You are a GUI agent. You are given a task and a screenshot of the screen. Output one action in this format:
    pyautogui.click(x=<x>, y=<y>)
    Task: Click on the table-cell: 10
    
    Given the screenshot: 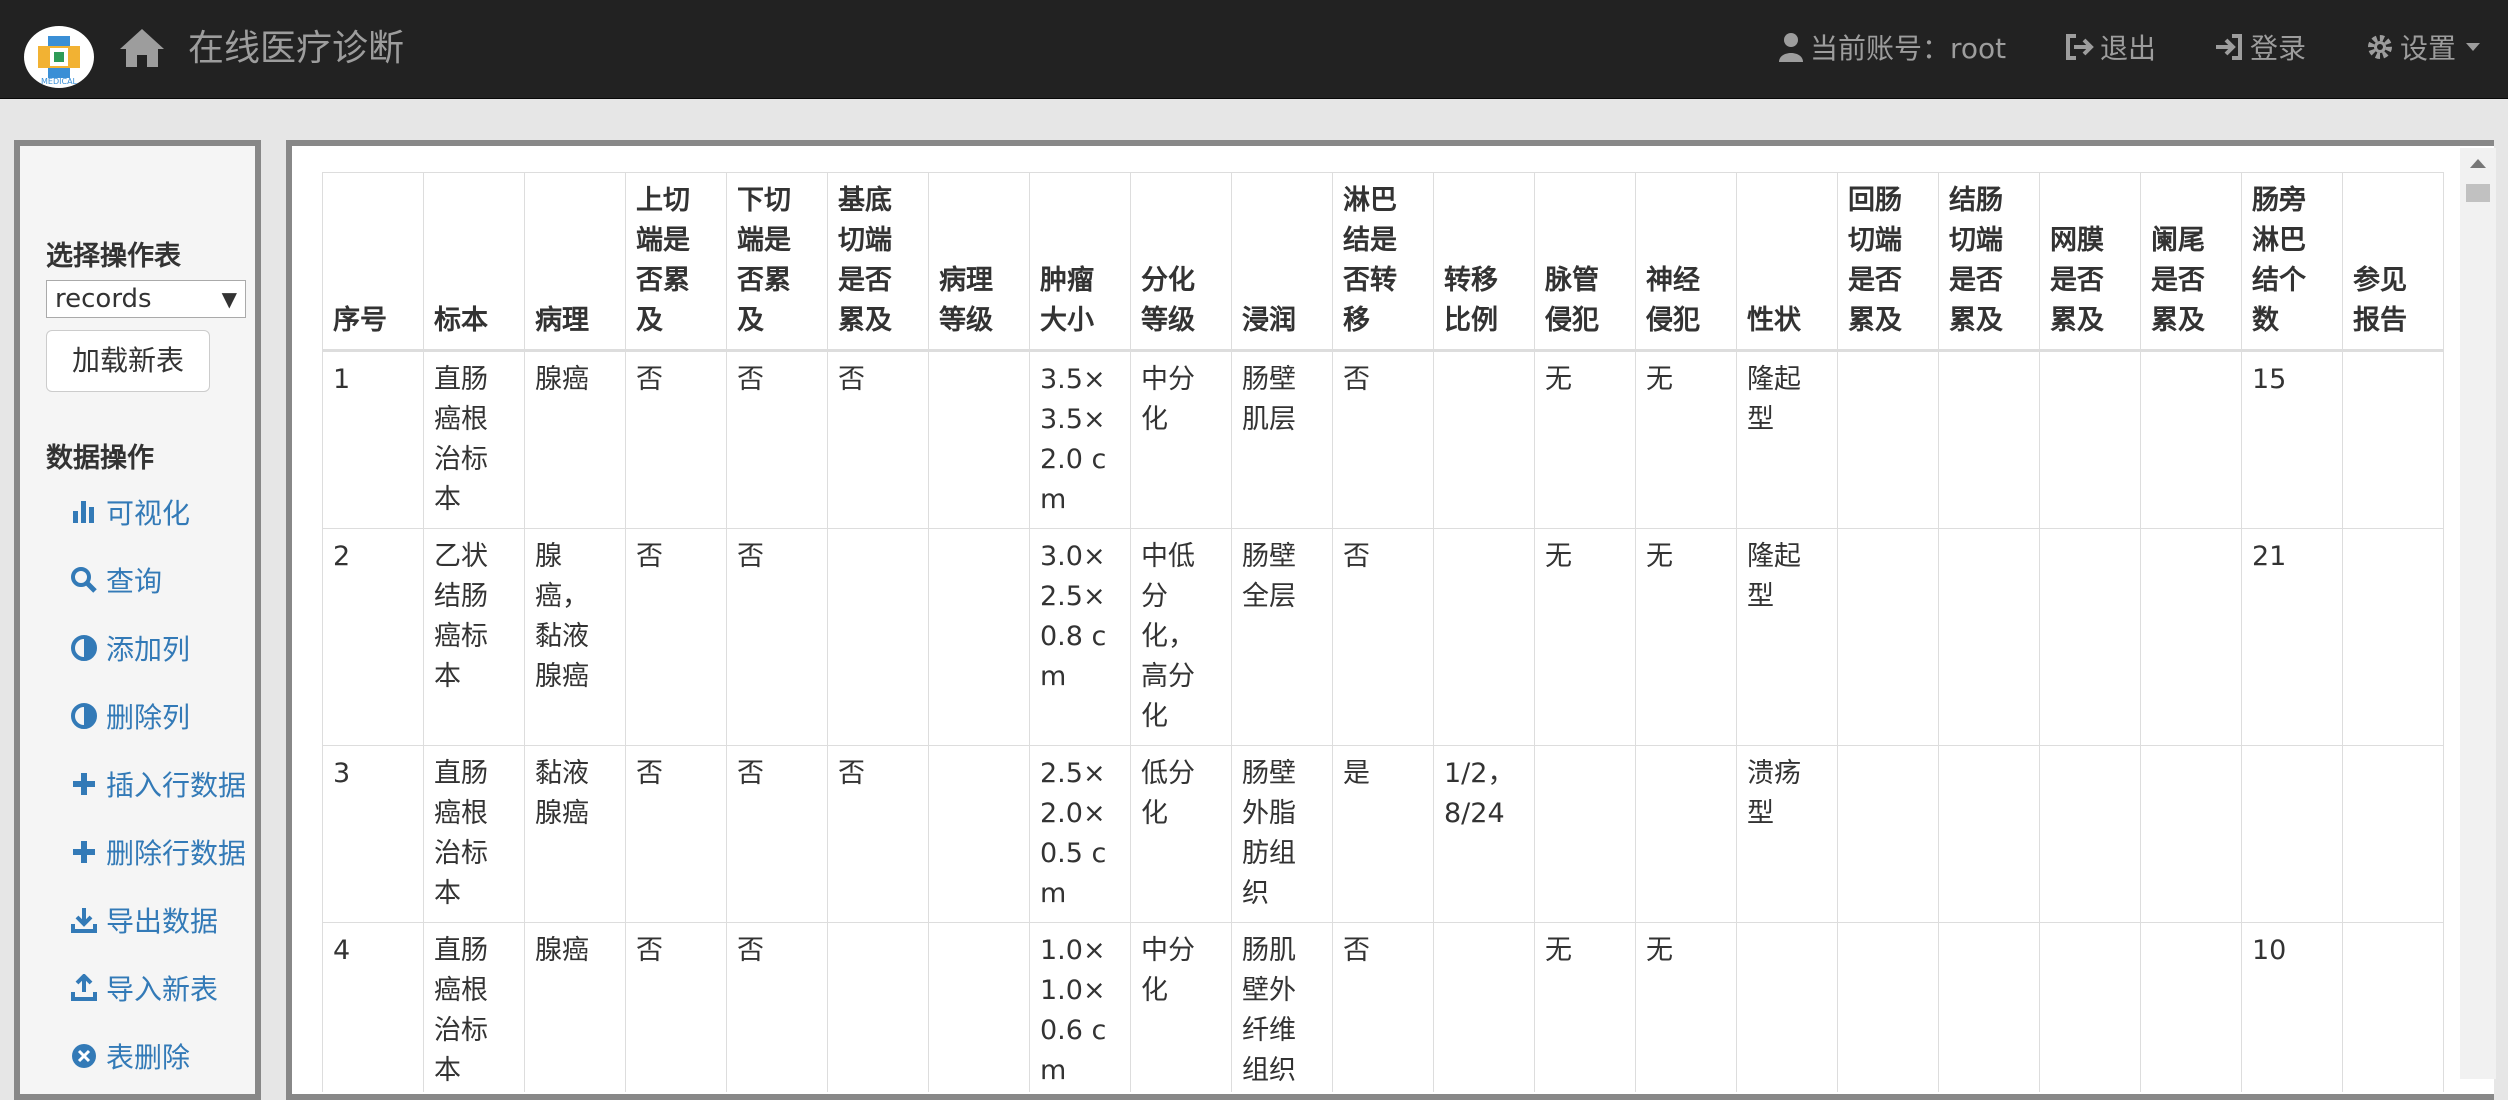 What is the action you would take?
    pyautogui.click(x=2292, y=1007)
    